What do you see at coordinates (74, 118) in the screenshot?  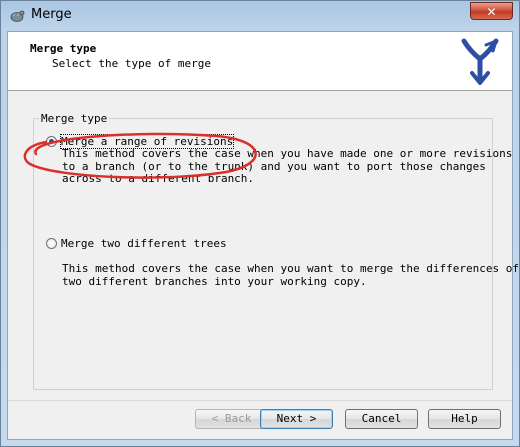 I see `group-legend: Merge type` at bounding box center [74, 118].